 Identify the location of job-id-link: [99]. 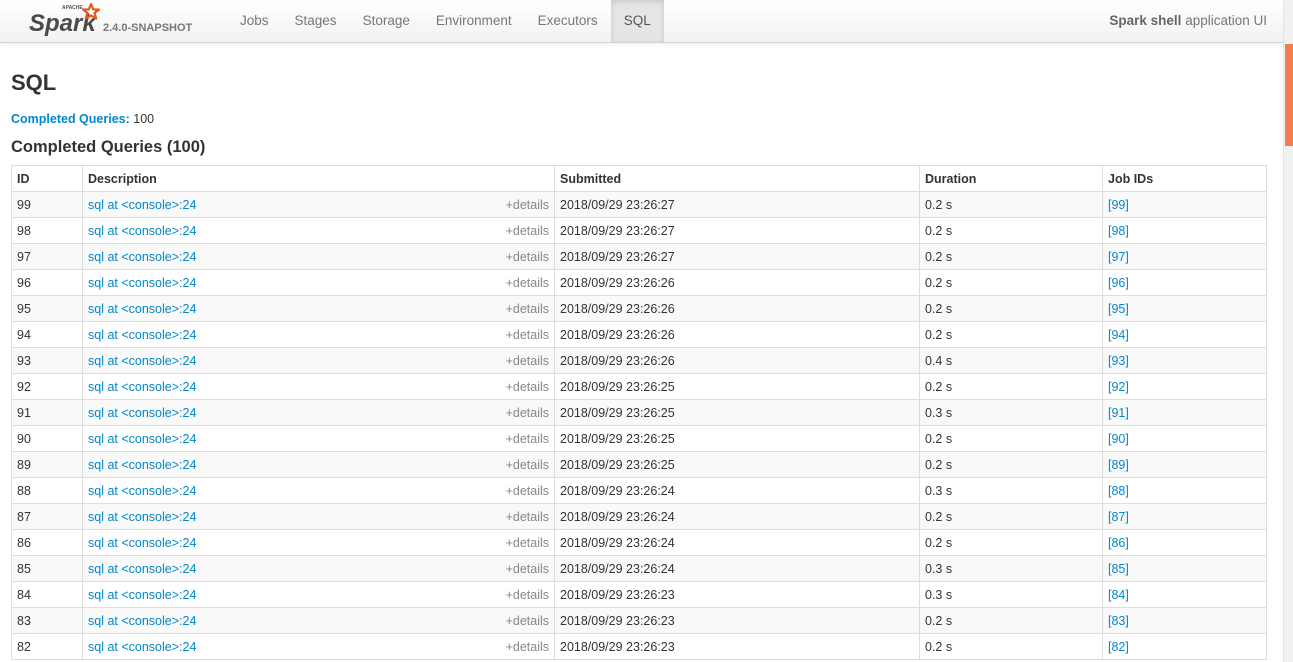
(1118, 205).